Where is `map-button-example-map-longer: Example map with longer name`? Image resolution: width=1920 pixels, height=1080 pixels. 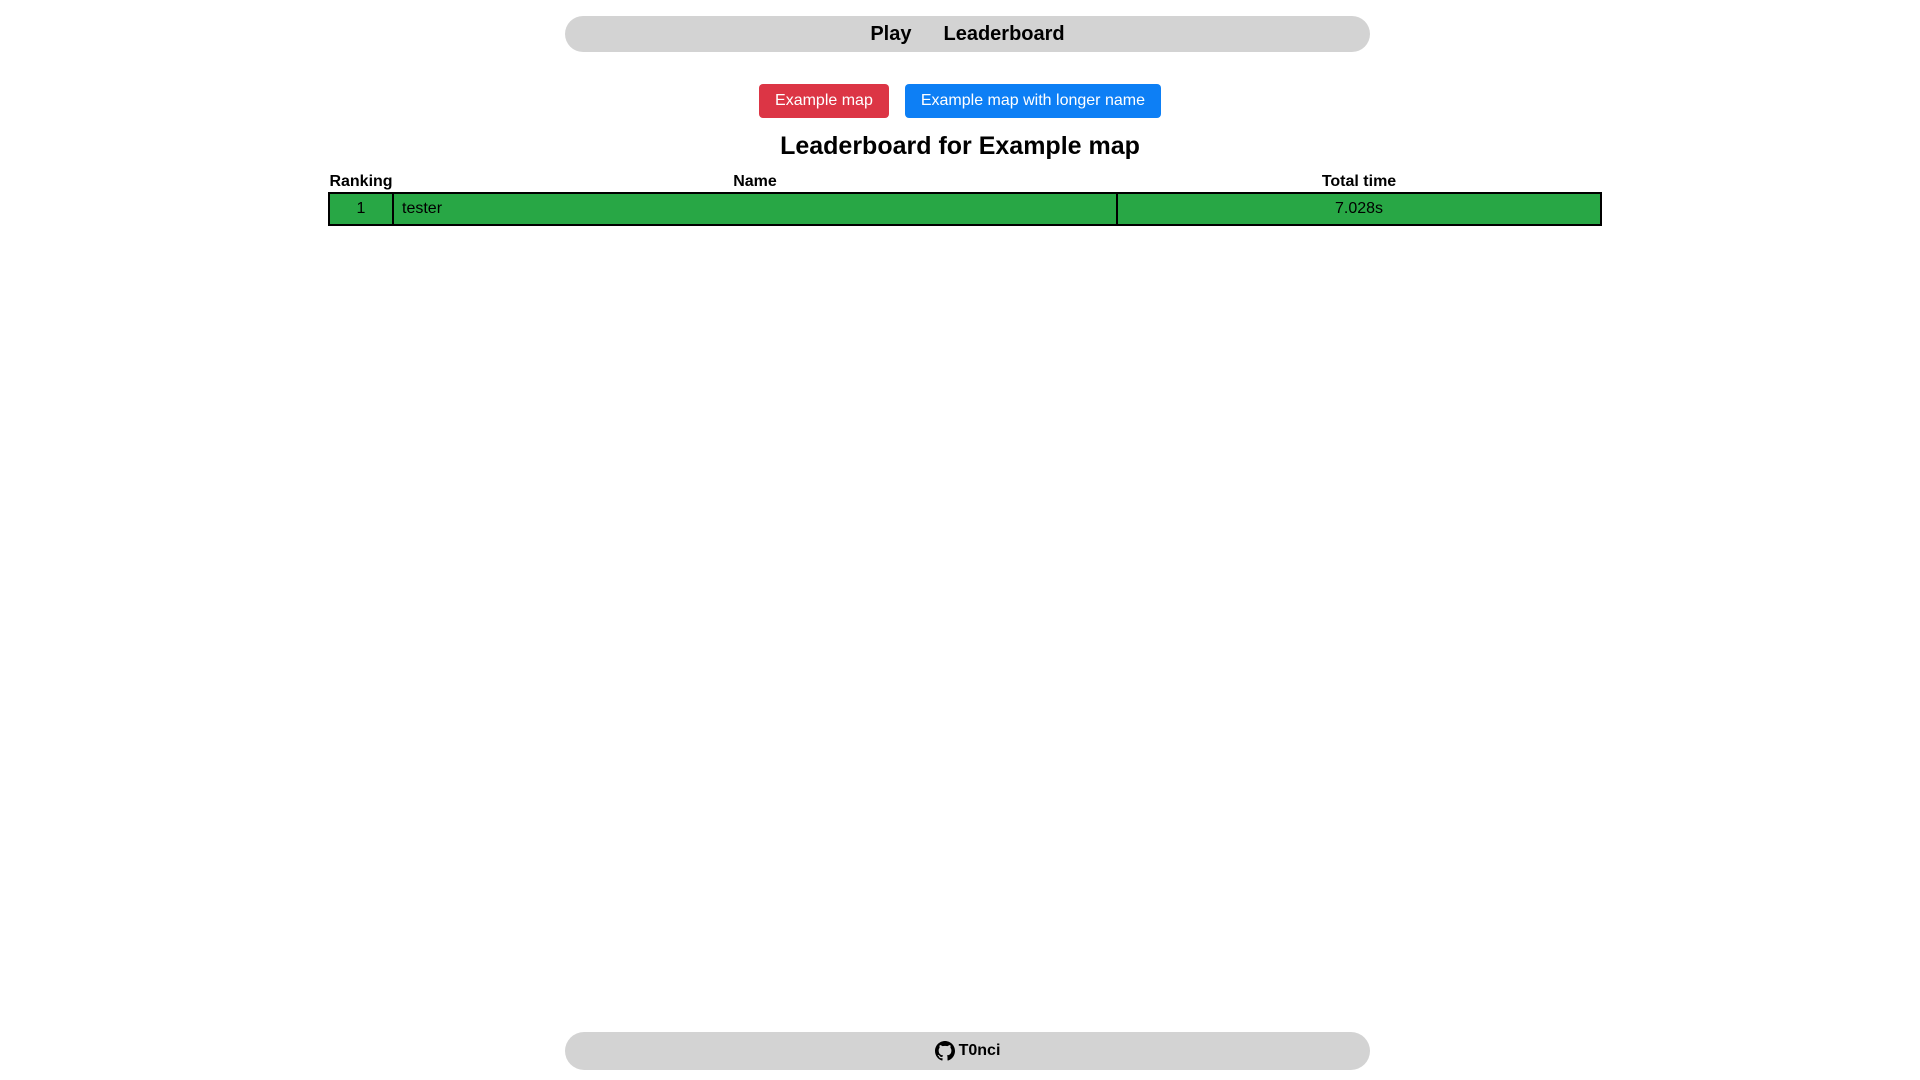
map-button-example-map-longer: Example map with longer name is located at coordinates (1032, 101).